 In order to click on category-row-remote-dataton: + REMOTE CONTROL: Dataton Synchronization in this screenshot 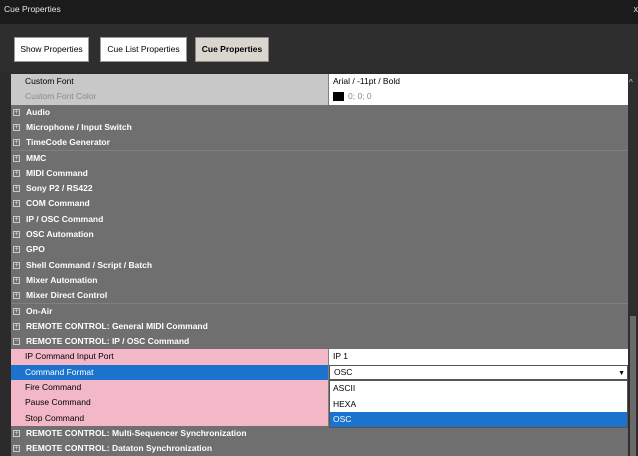, I will do `click(319, 448)`.